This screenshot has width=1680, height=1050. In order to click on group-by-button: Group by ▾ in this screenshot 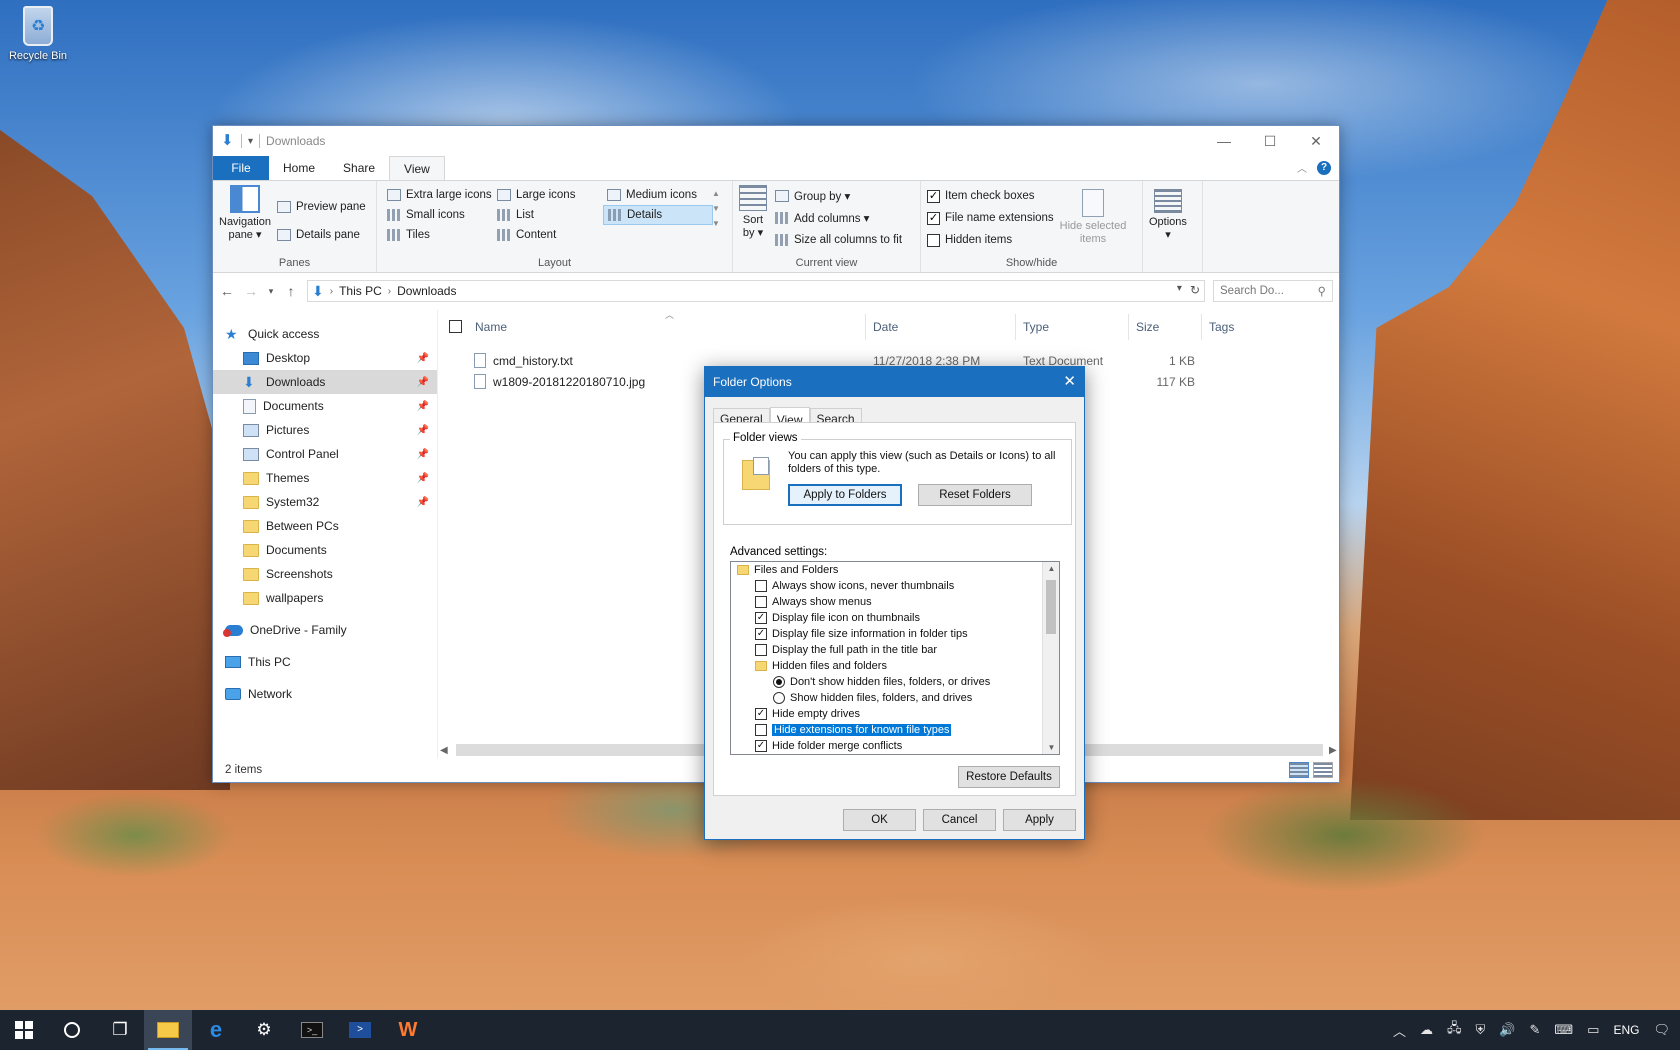, I will do `click(838, 196)`.